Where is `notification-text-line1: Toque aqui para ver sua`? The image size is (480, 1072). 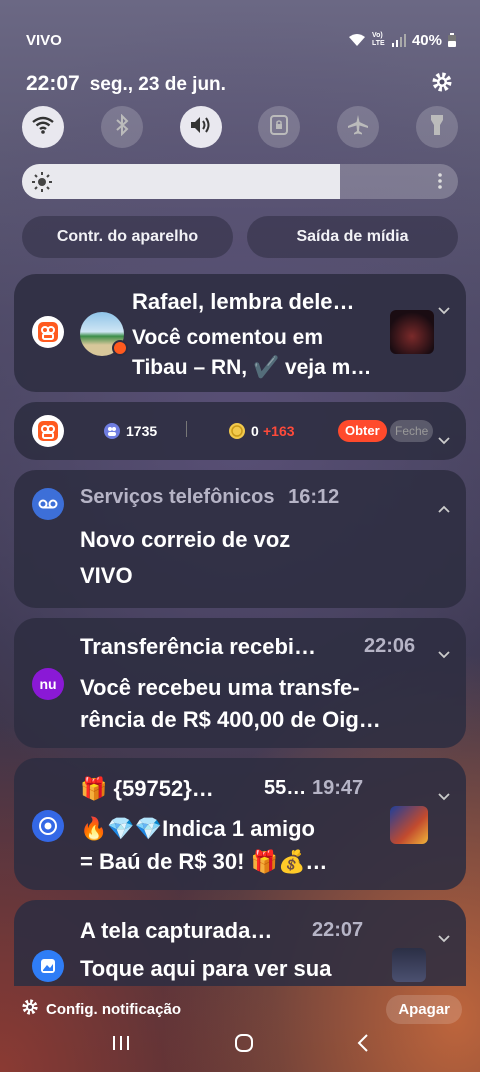
notification-text-line1: Toque aqui para ver sua is located at coordinates (206, 968).